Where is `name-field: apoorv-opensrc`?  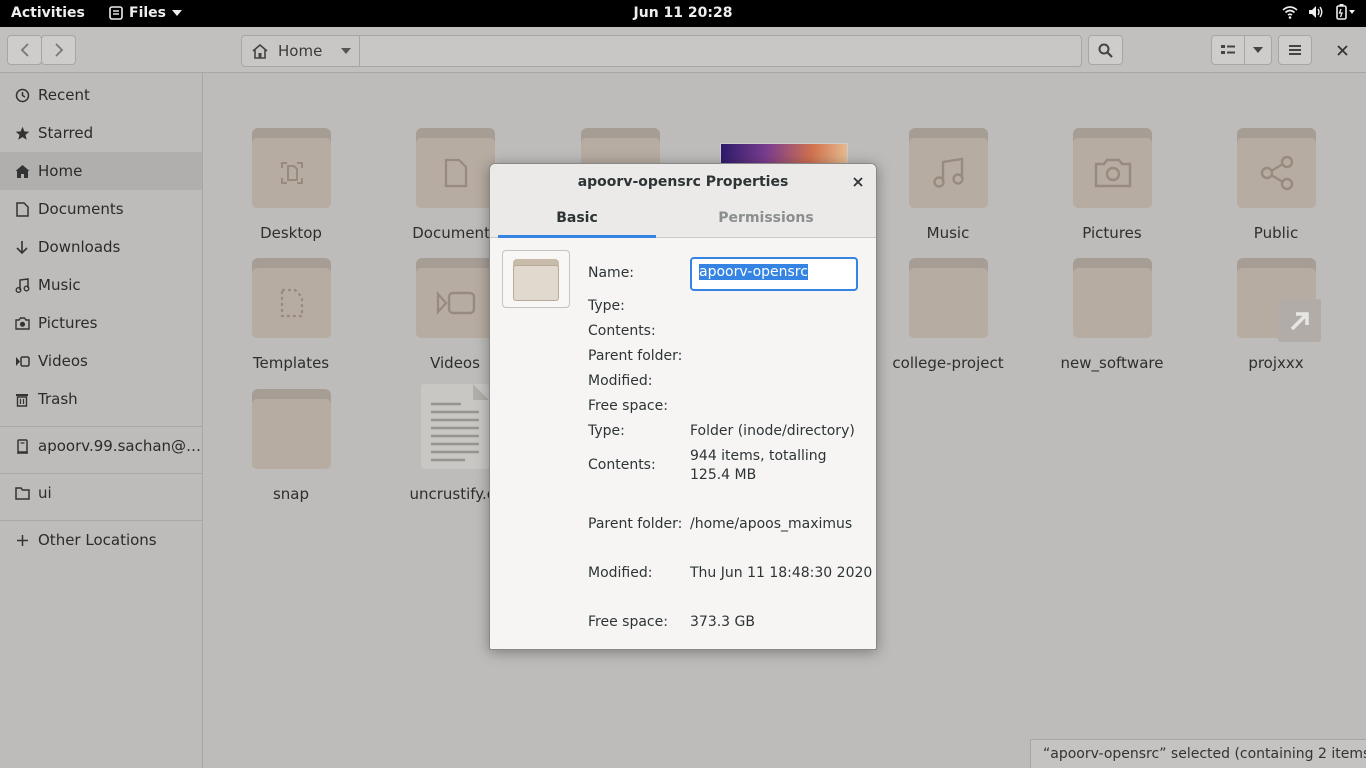
name-field: apoorv-opensrc is located at coordinates (774, 274).